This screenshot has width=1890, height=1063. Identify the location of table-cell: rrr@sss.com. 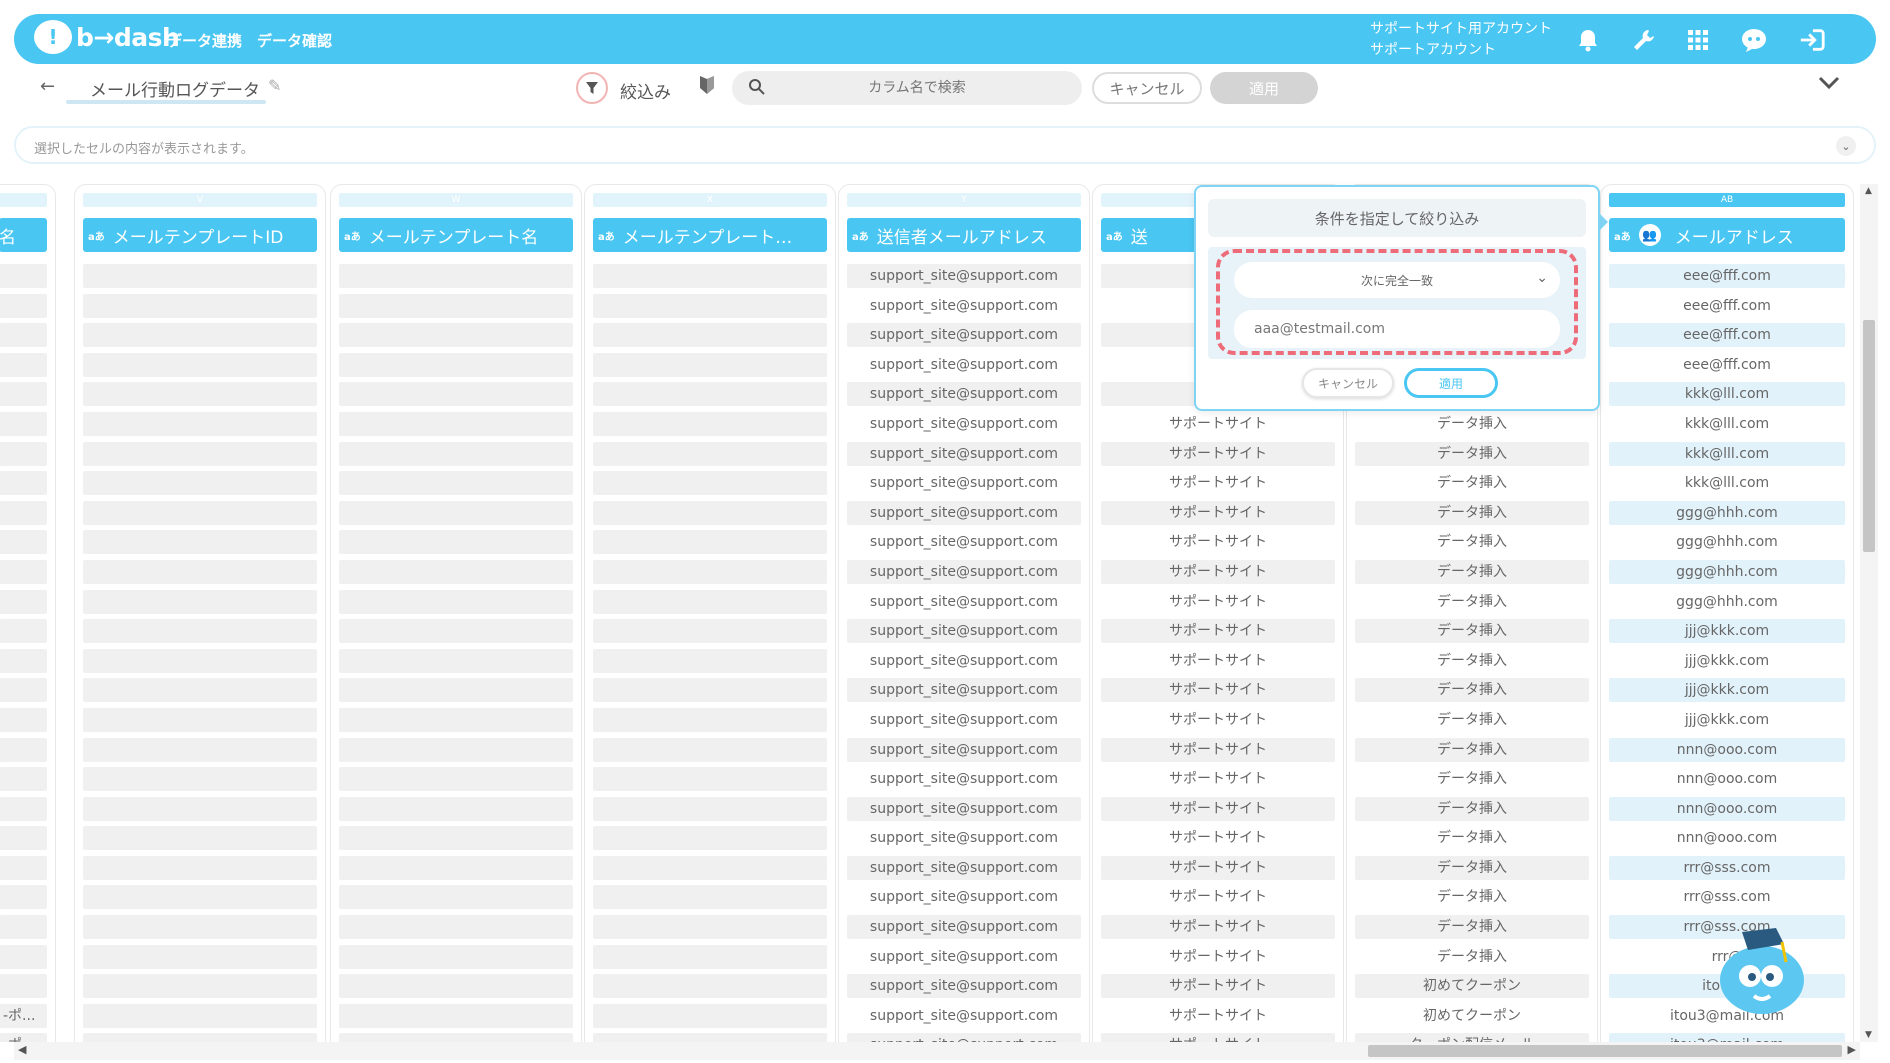
(1727, 867).